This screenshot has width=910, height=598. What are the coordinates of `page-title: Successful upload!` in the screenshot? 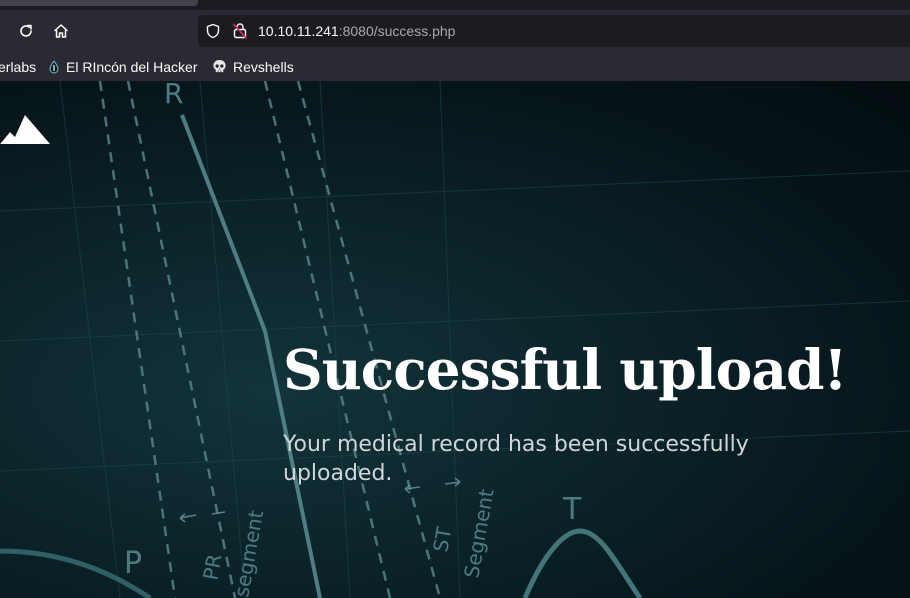 It's located at (565, 369).